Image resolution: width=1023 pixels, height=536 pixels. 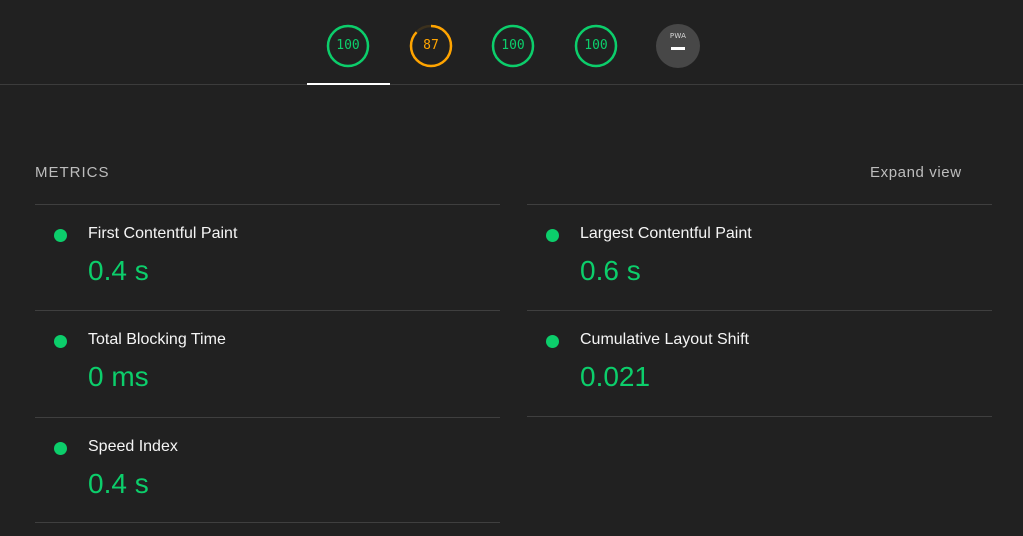 I want to click on pwa-label: PWA, so click(x=678, y=36).